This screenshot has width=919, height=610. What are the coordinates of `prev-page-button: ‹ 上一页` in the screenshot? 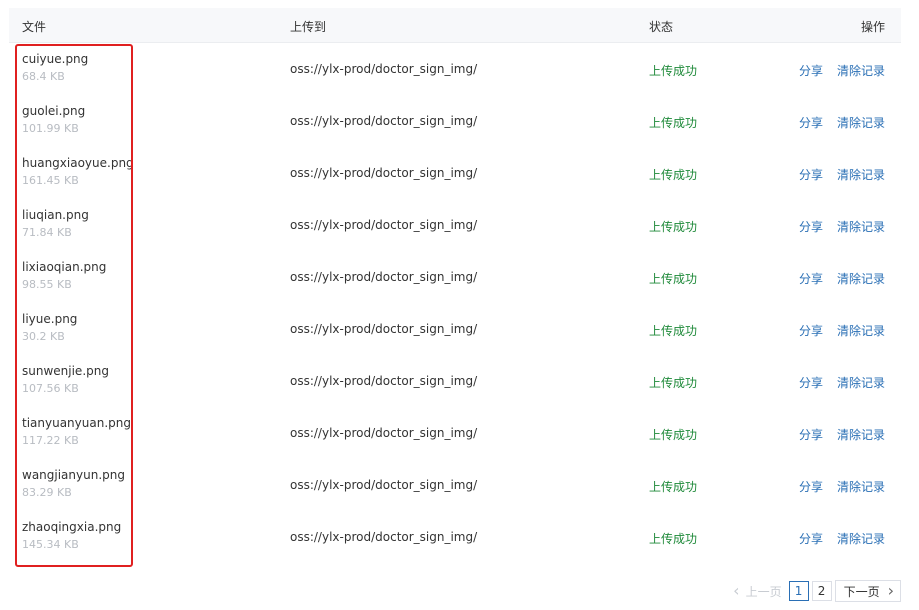 It's located at (757, 591).